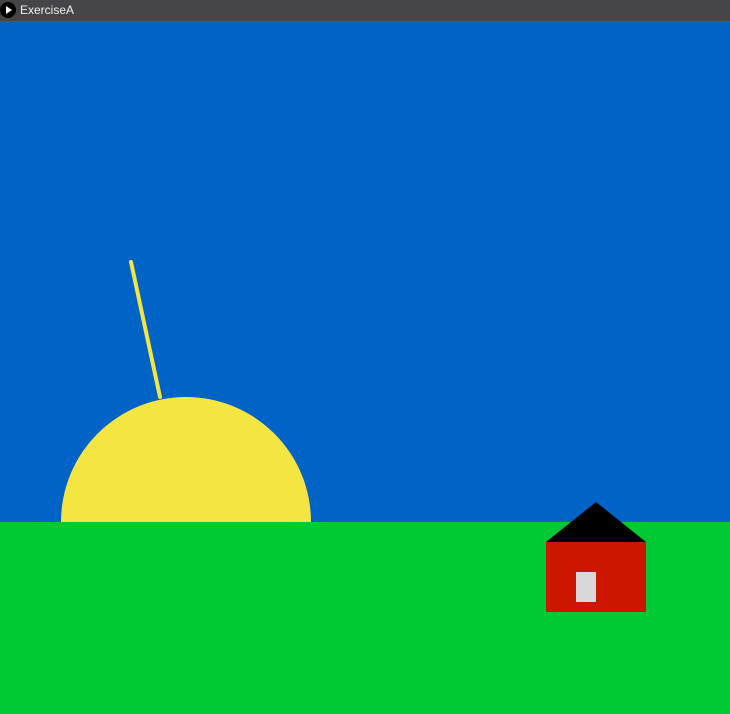 This screenshot has height=714, width=730. What do you see at coordinates (8, 10) in the screenshot?
I see `play-app-icon` at bounding box center [8, 10].